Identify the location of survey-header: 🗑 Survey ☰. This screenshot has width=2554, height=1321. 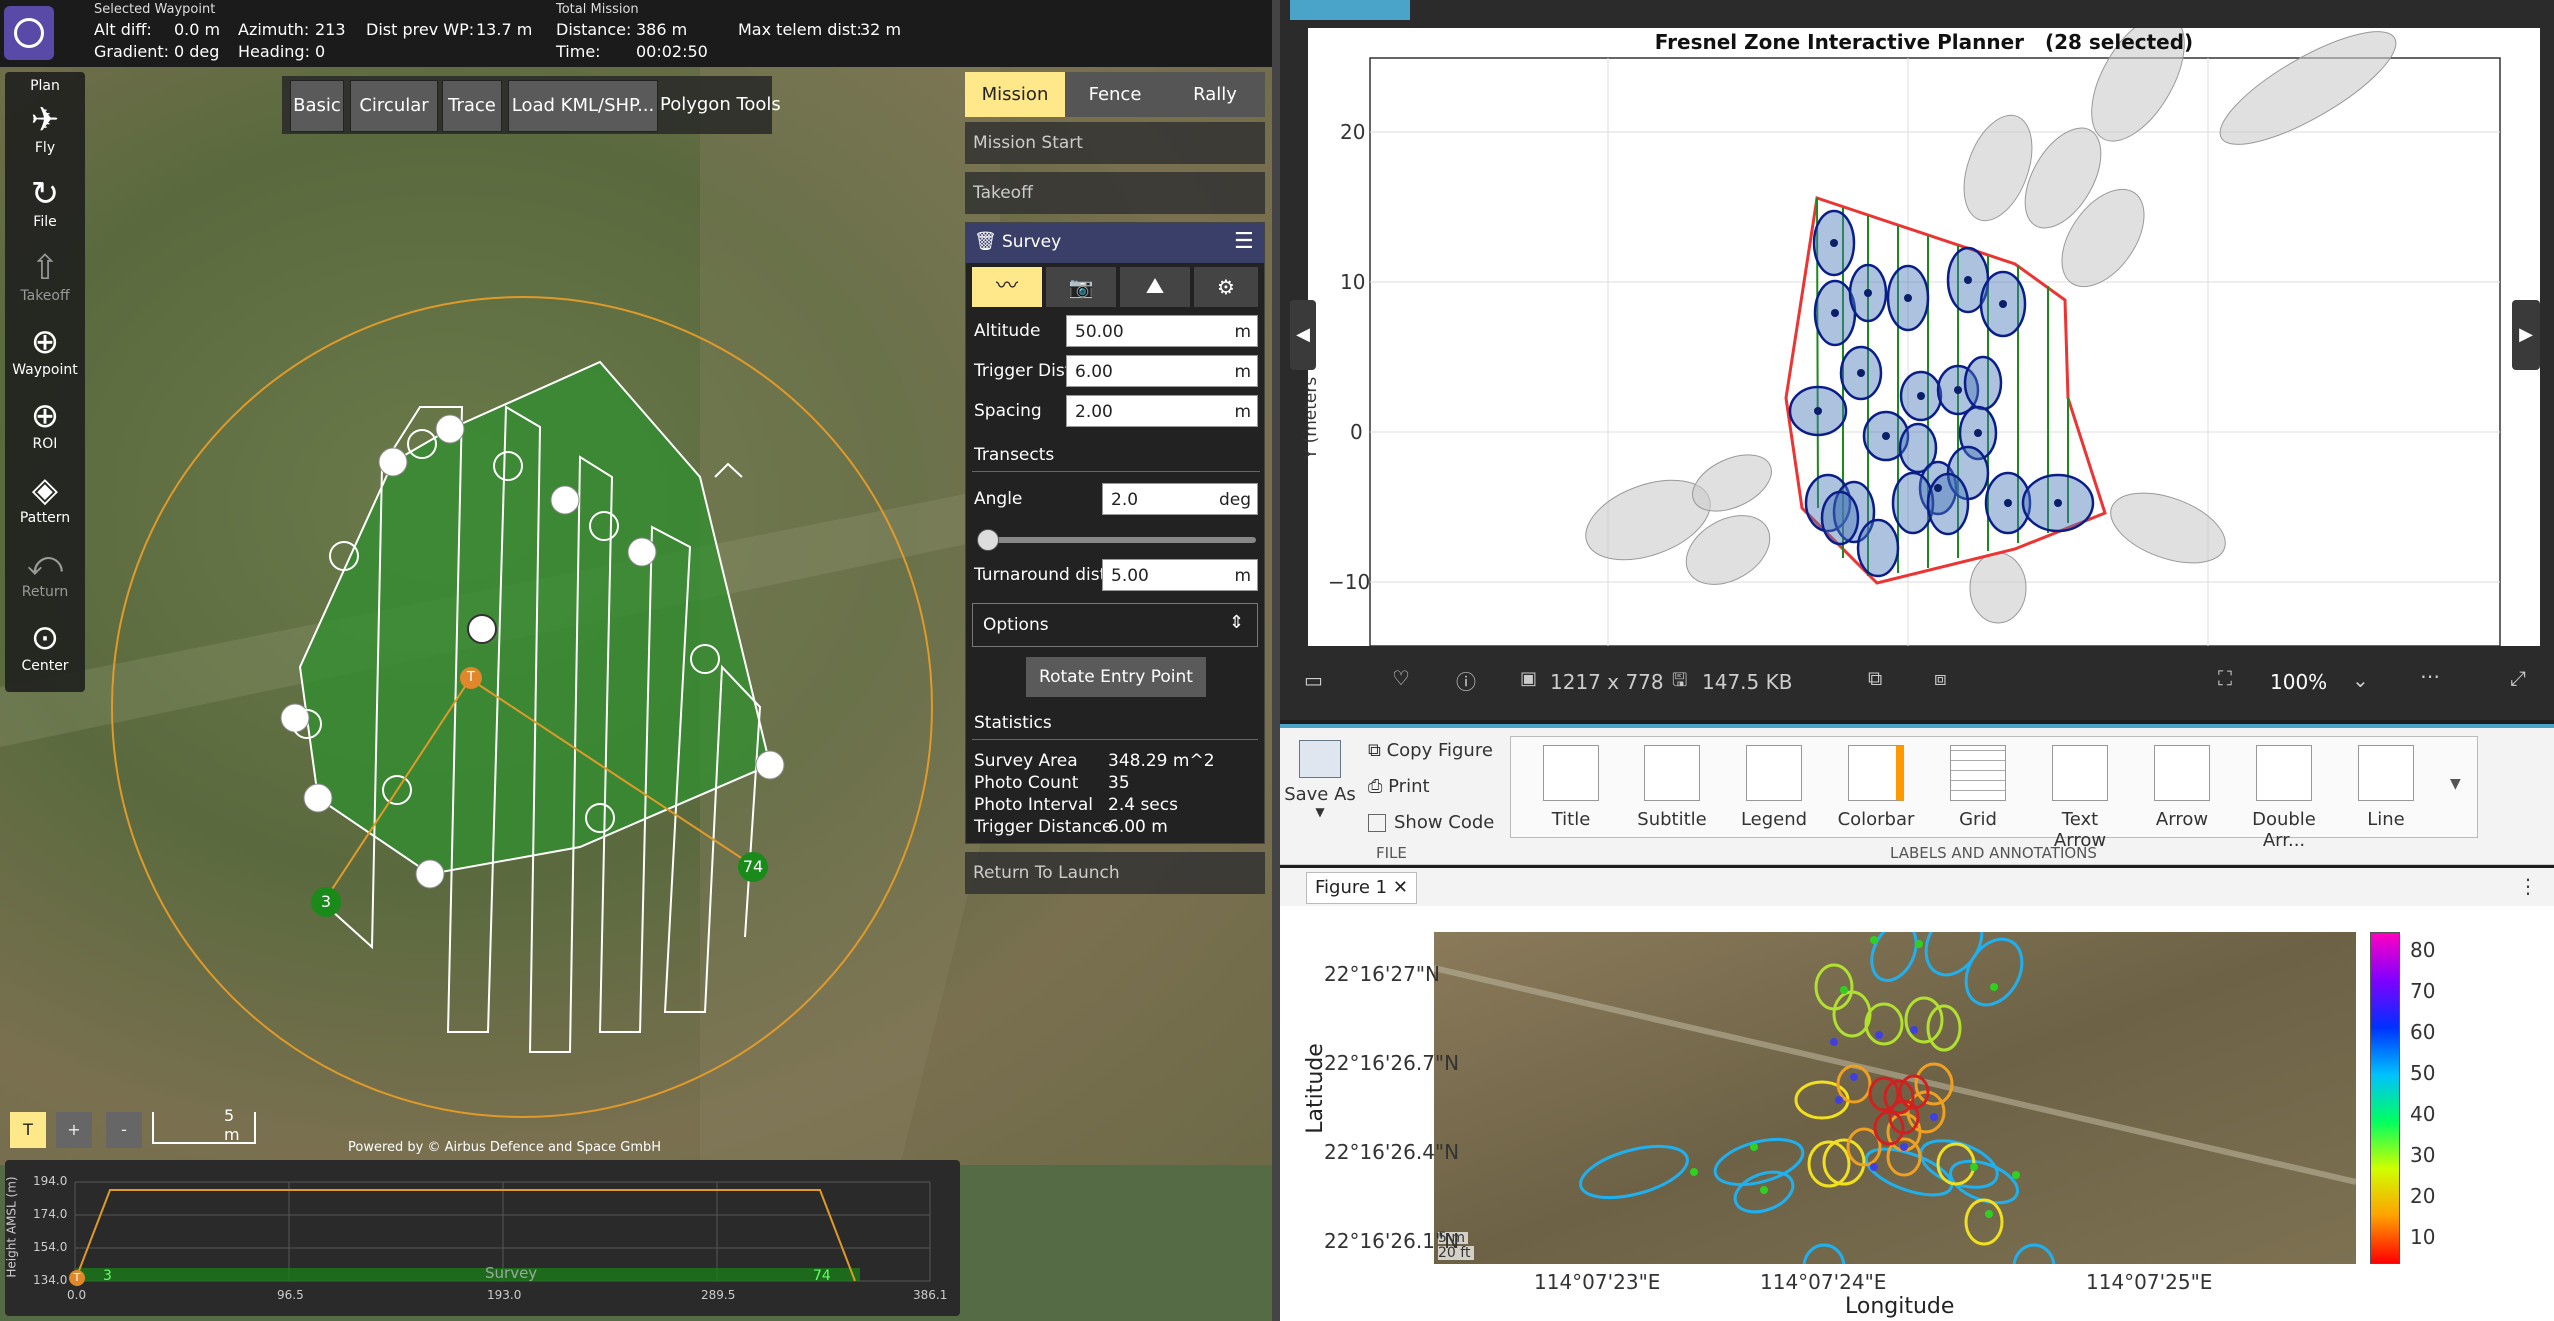
(1115, 243).